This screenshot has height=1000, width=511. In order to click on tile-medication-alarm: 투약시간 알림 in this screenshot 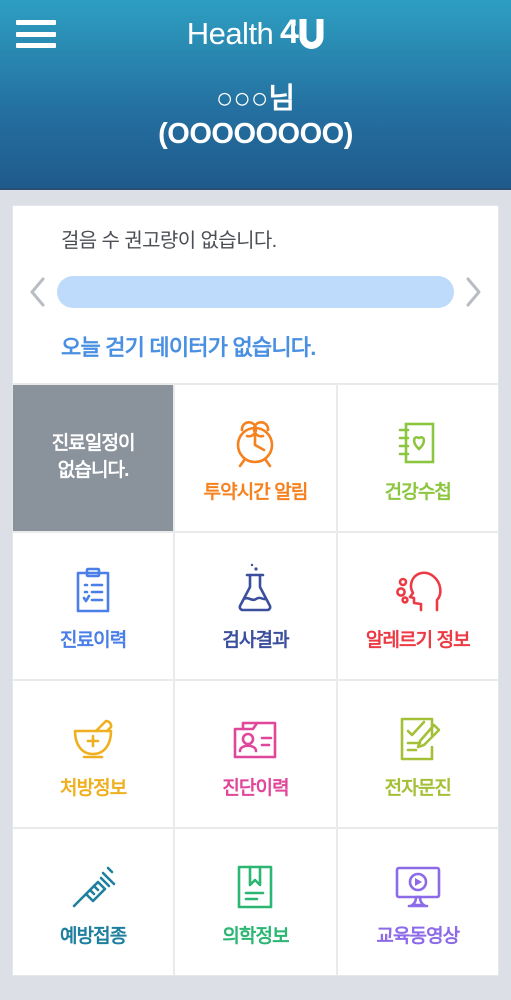, I will do `click(255, 457)`.